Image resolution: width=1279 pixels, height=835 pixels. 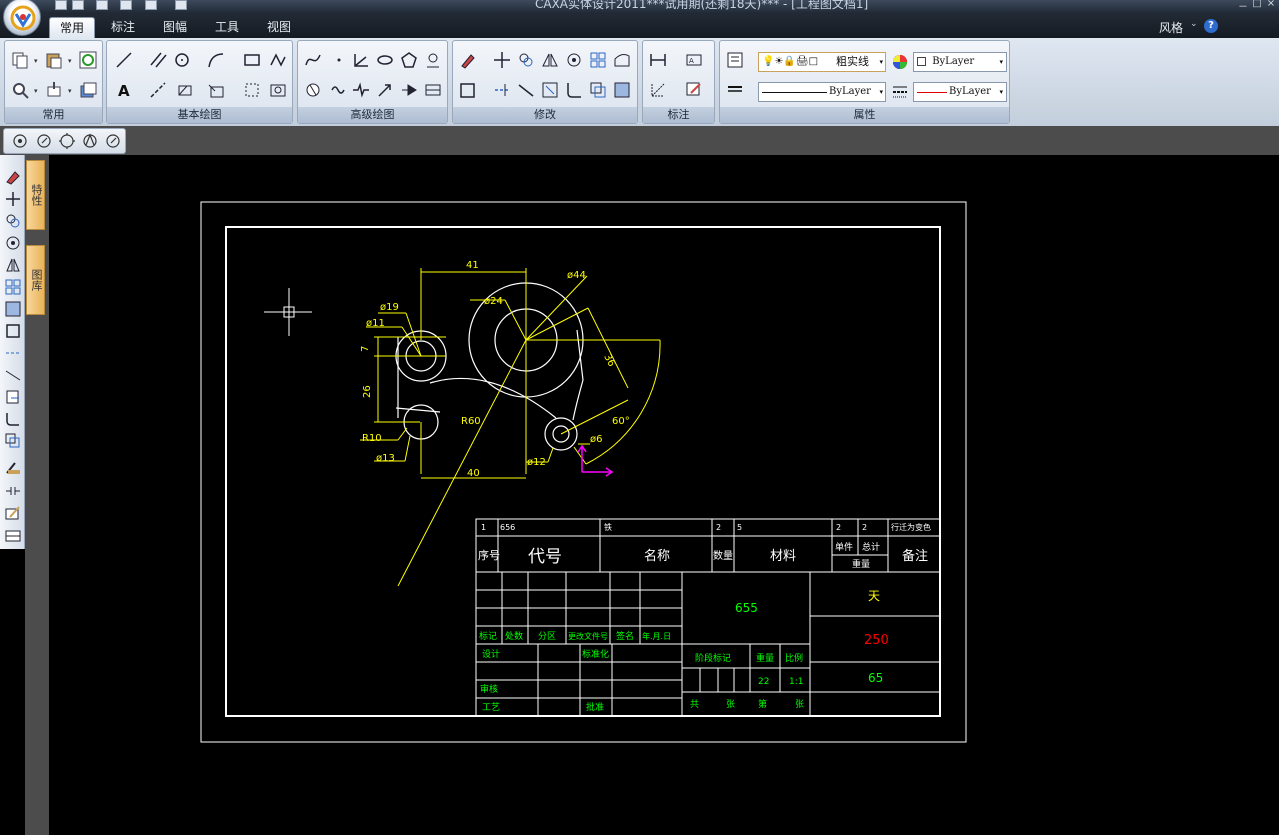 What do you see at coordinates (12, 534) in the screenshot?
I see `table-edit-icon` at bounding box center [12, 534].